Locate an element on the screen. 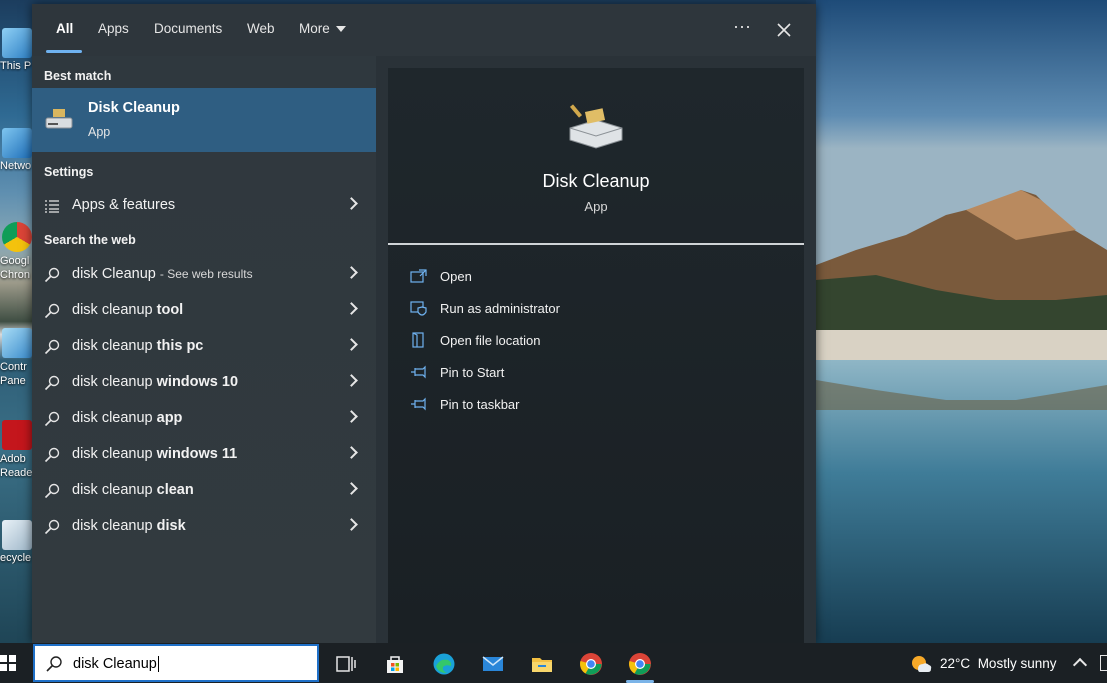  desktop-icon-label: Contr Pane is located at coordinates (13, 374).